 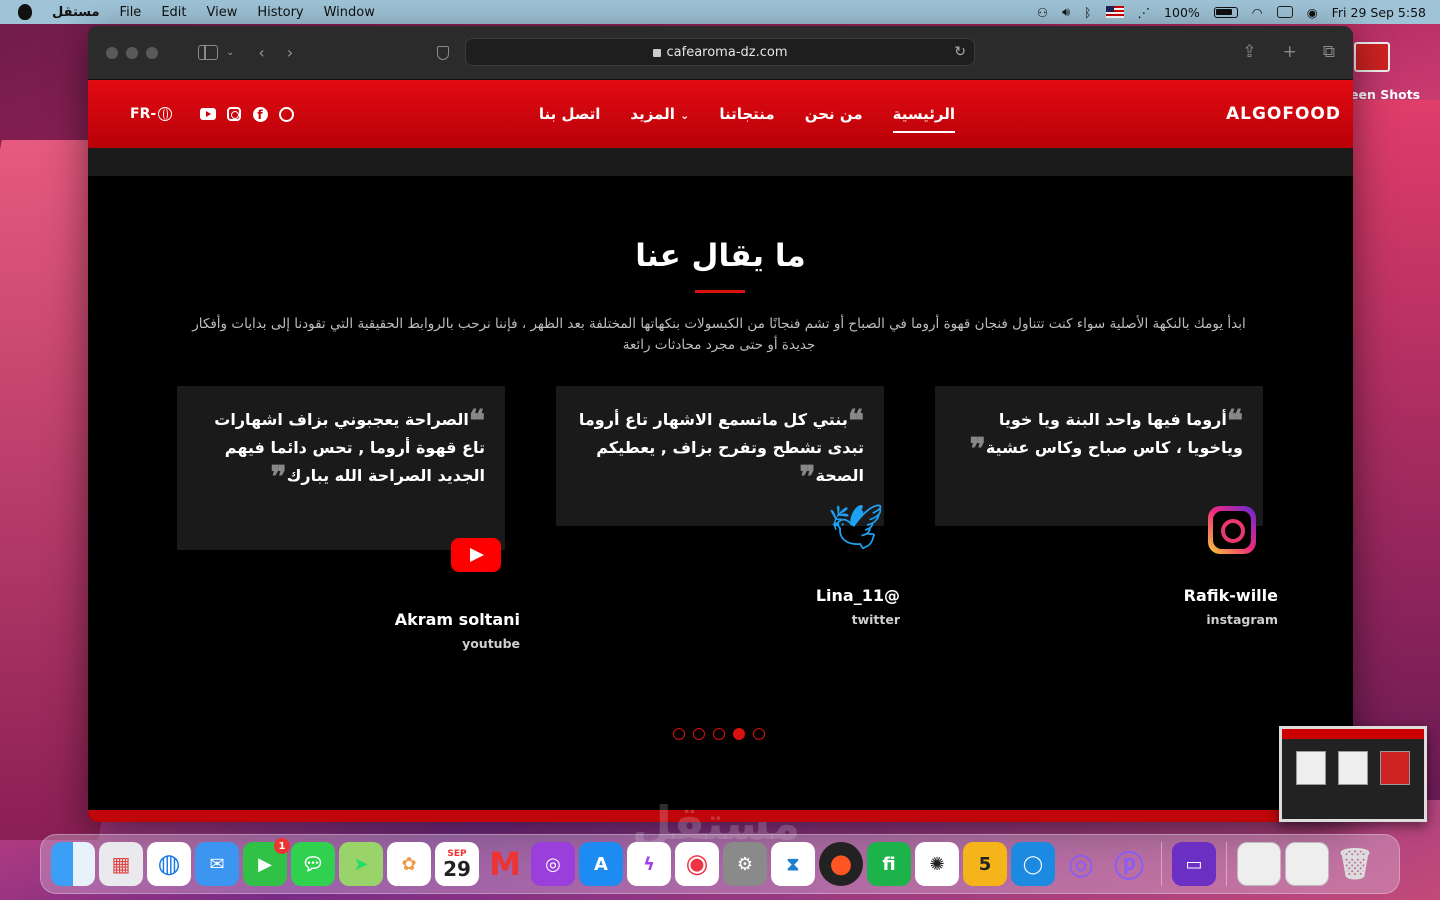 I want to click on menu-view: View, so click(x=222, y=12).